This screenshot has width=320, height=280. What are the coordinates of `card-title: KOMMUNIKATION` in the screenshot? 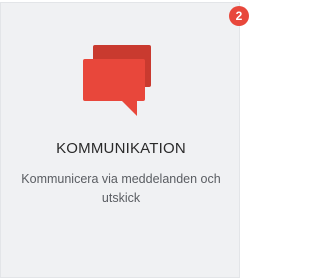 It's located at (121, 148).